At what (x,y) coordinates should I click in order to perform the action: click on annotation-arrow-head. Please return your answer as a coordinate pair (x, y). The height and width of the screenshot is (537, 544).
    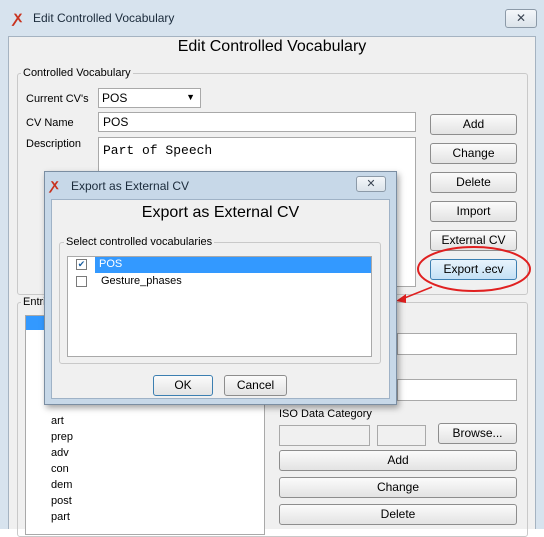
    Looking at the image, I should click on (401, 298).